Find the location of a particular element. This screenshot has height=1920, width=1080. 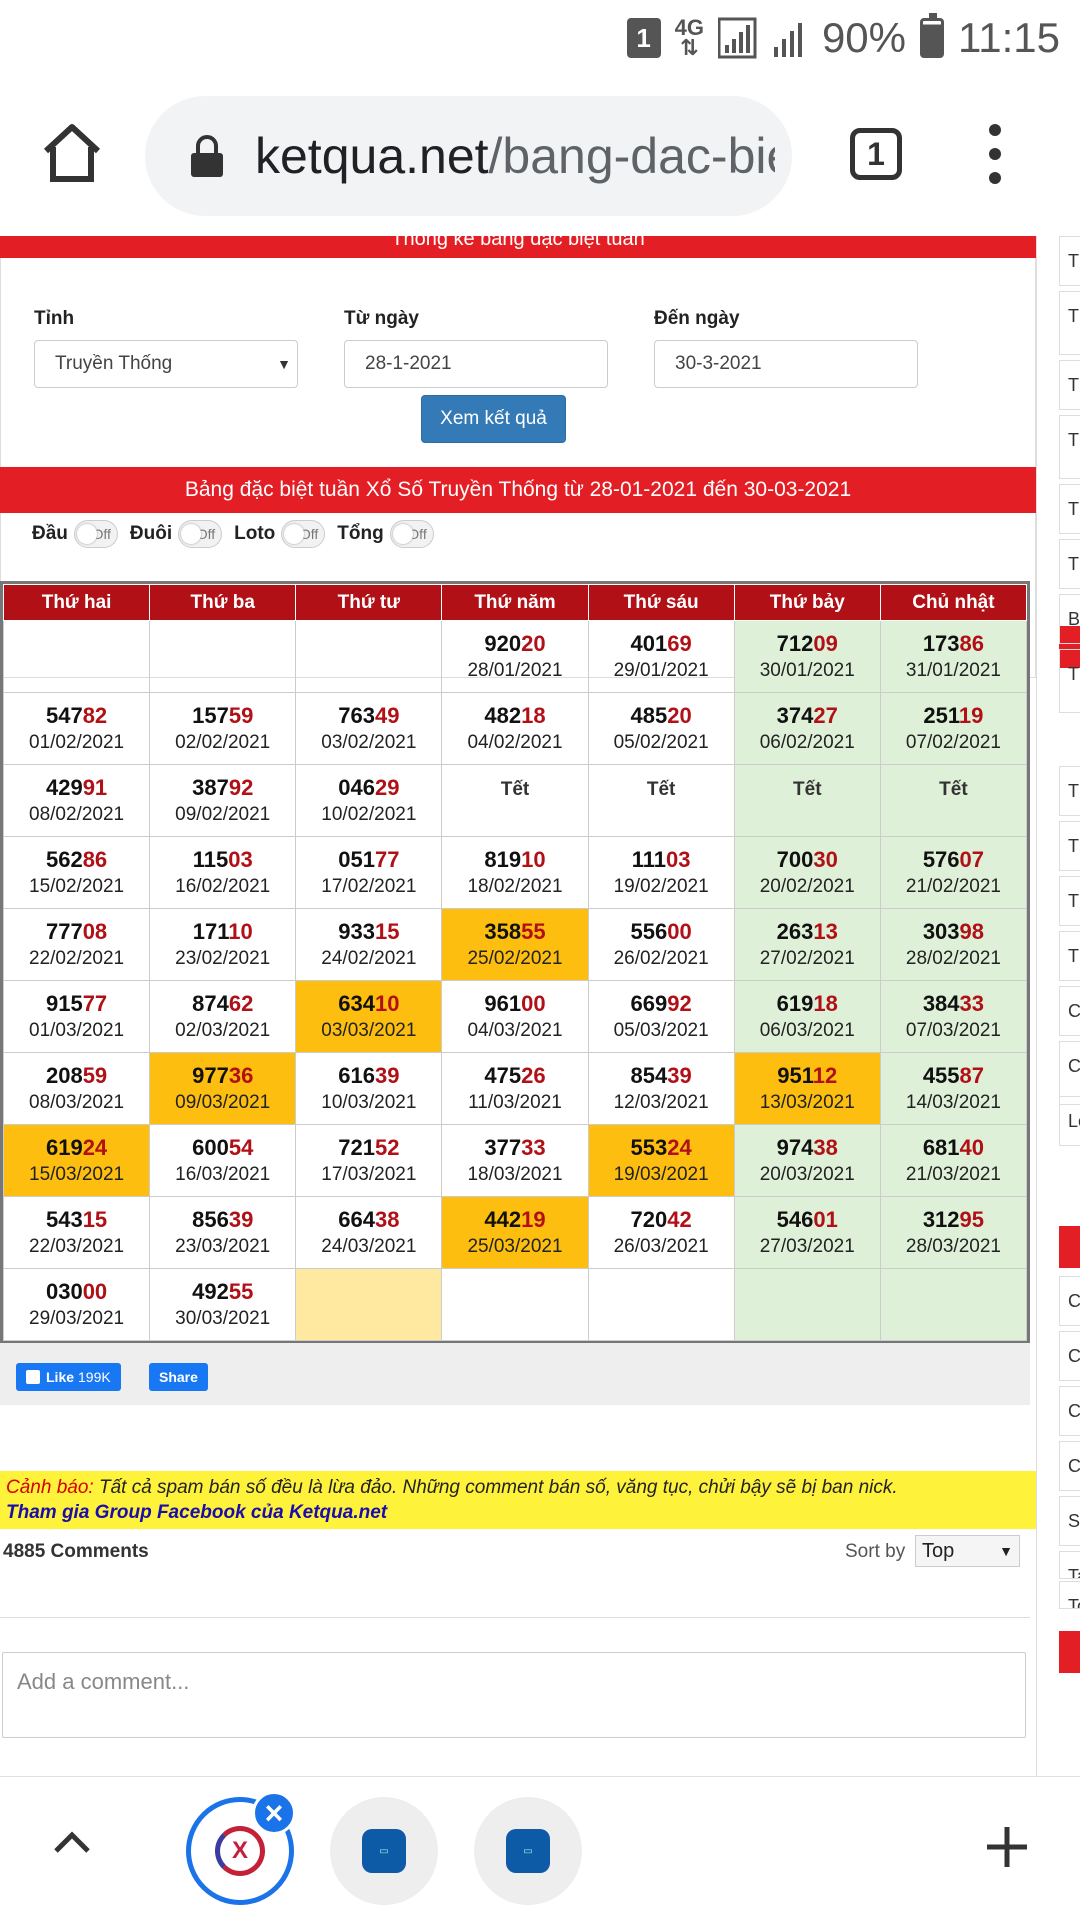

result-number: 66992 is located at coordinates (661, 1003).